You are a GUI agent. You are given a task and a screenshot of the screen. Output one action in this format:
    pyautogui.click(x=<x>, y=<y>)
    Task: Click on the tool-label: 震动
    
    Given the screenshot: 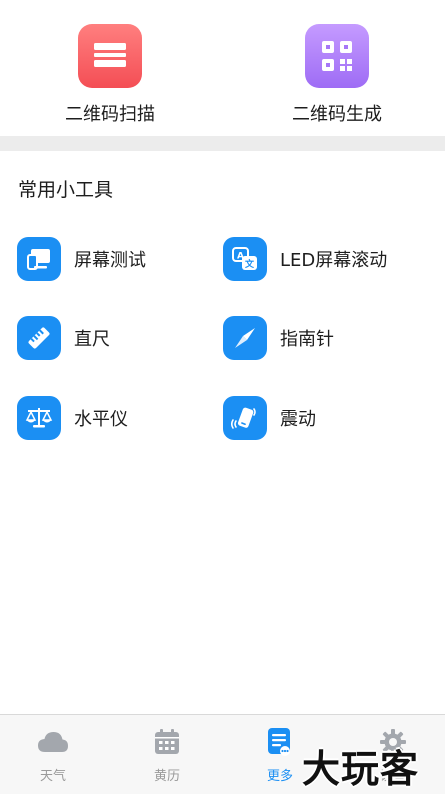 What is the action you would take?
    pyautogui.click(x=298, y=419)
    